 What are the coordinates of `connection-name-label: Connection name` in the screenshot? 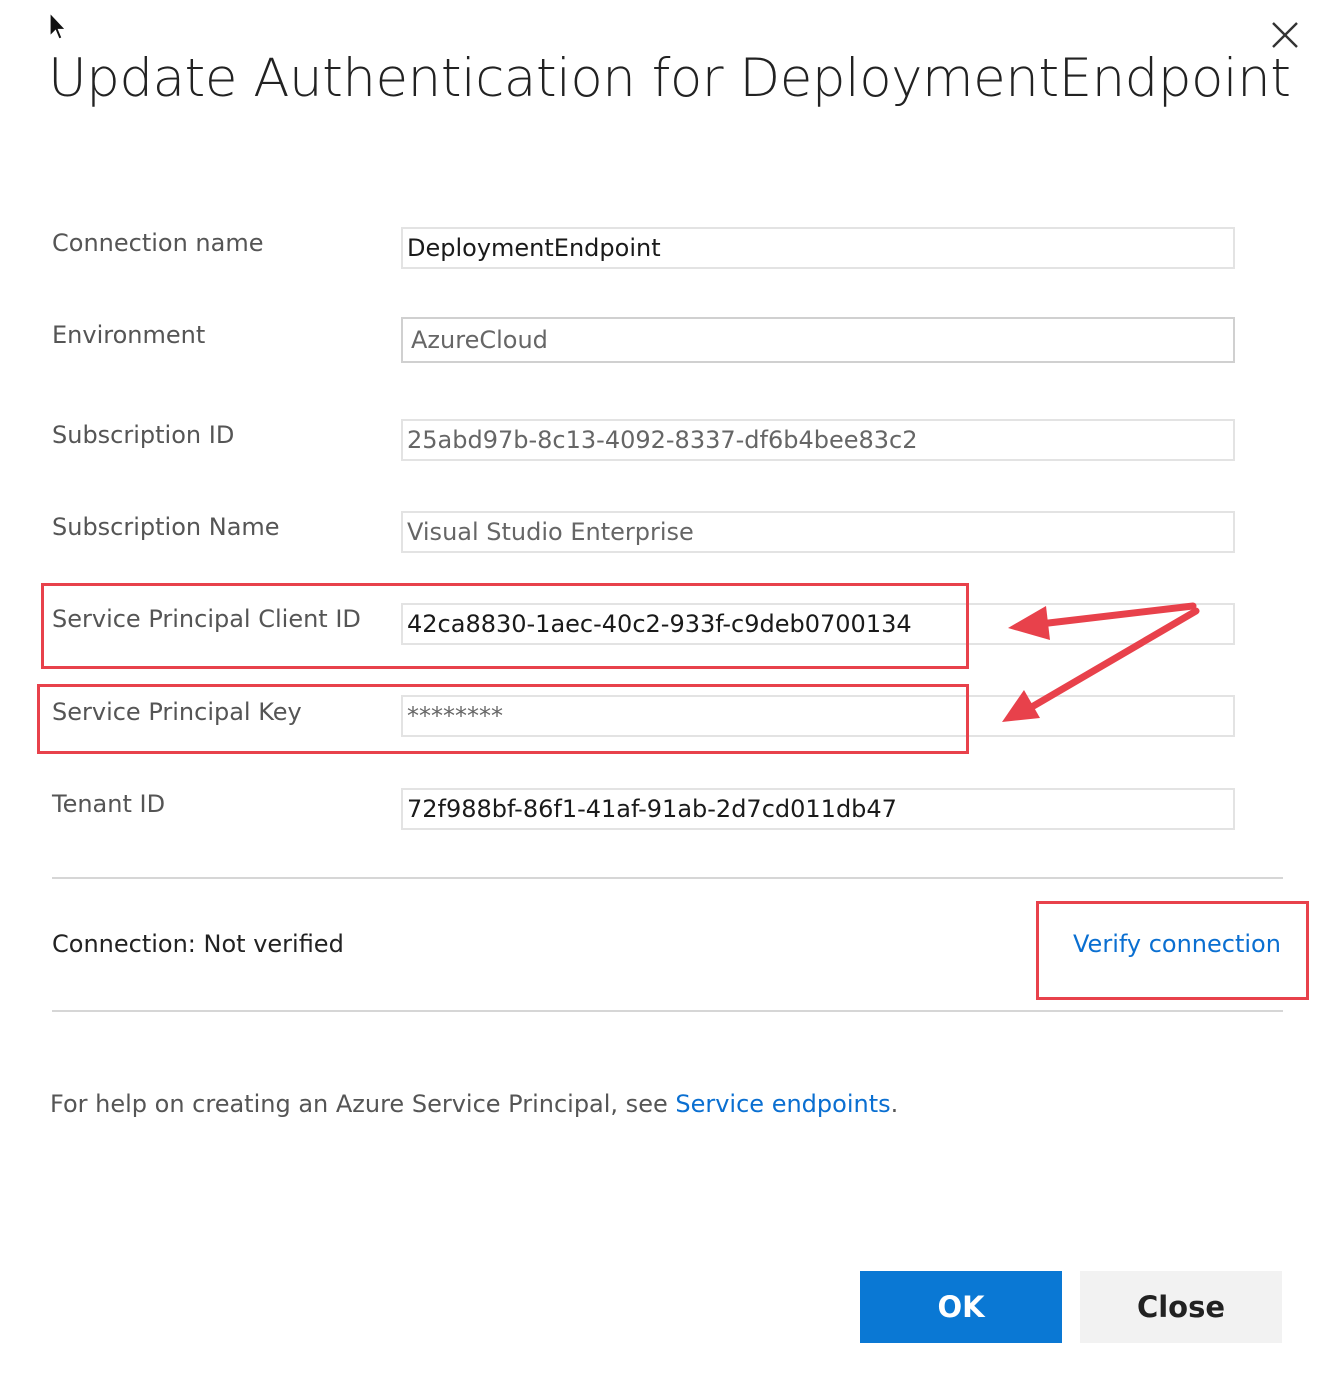 It's located at (158, 243).